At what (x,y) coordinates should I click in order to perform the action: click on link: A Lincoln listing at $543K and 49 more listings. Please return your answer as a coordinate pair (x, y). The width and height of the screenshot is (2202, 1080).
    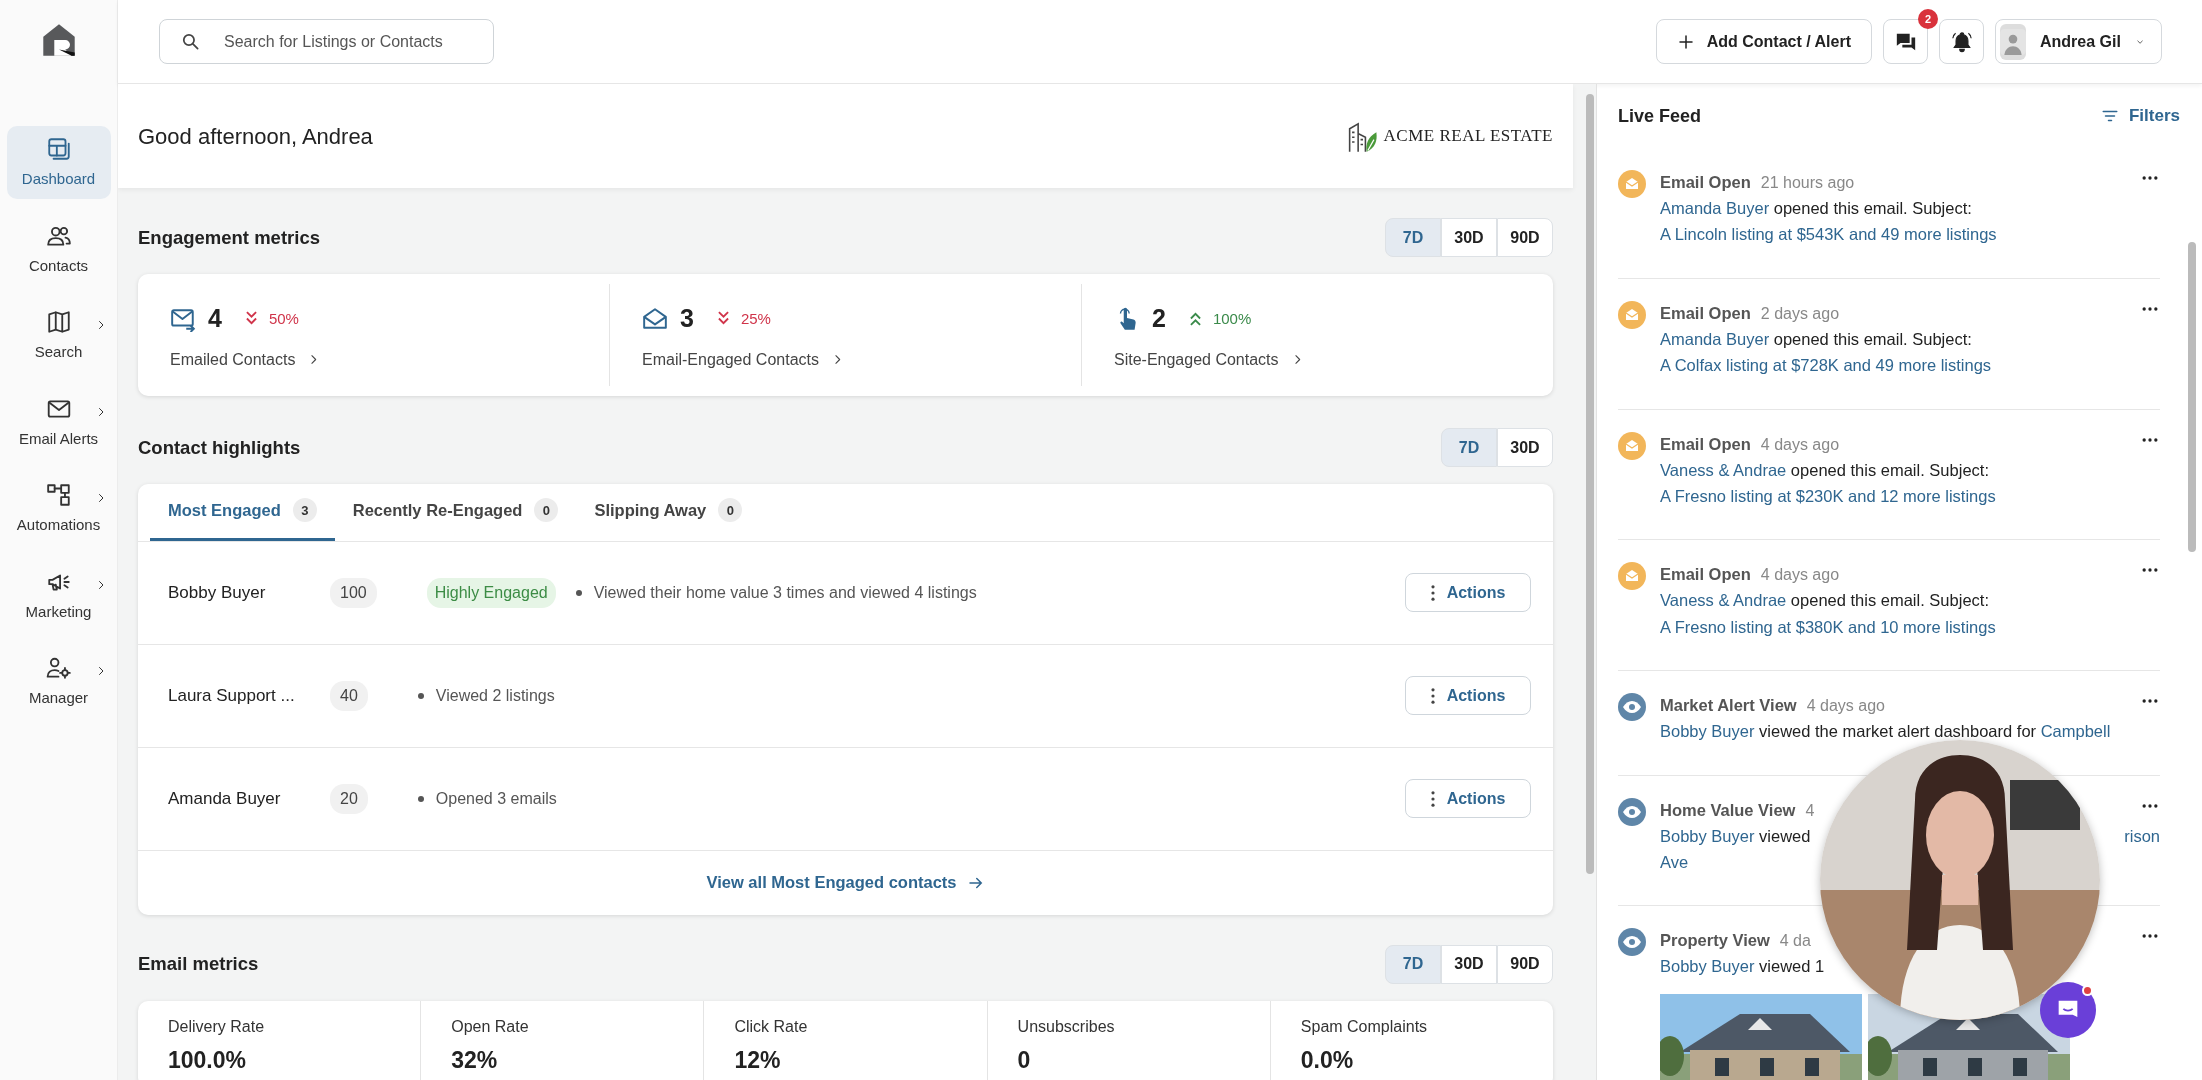
    Looking at the image, I should click on (1828, 234).